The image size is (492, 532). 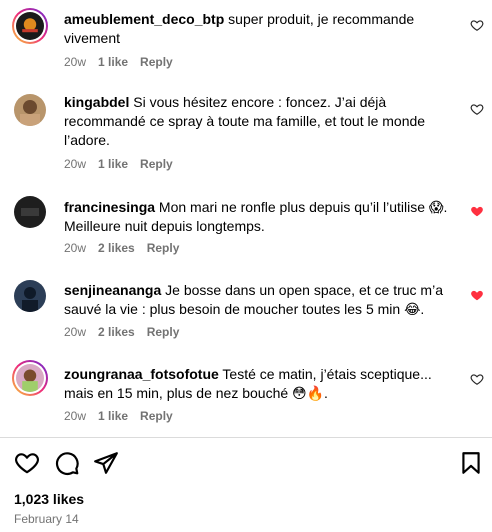 What do you see at coordinates (471, 463) in the screenshot?
I see `bookmark-icon` at bounding box center [471, 463].